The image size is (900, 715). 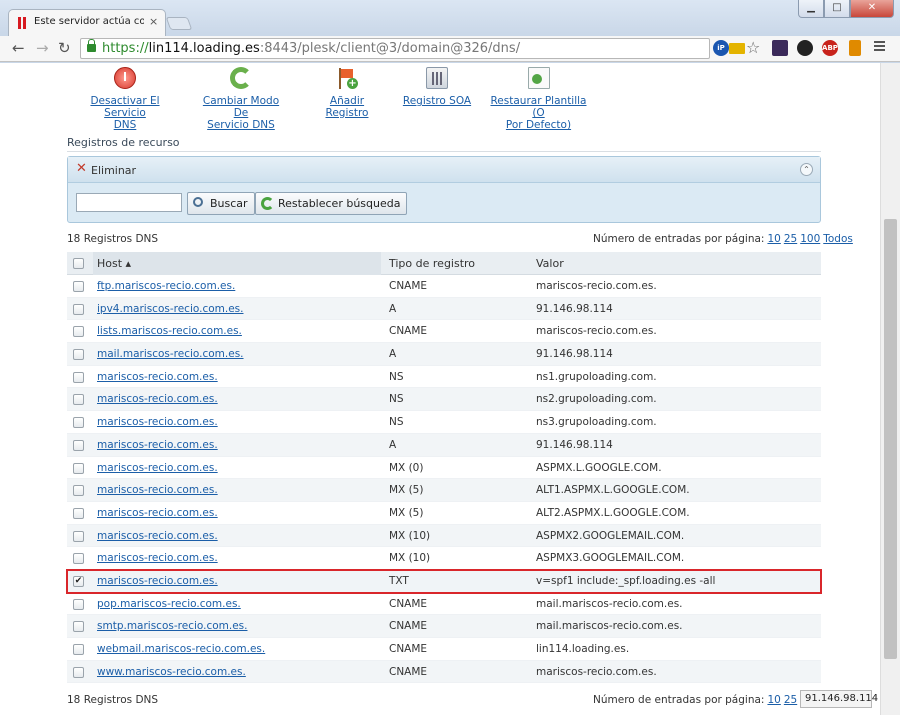 I want to click on soa-record-button: Registro SOA, so click(x=437, y=87).